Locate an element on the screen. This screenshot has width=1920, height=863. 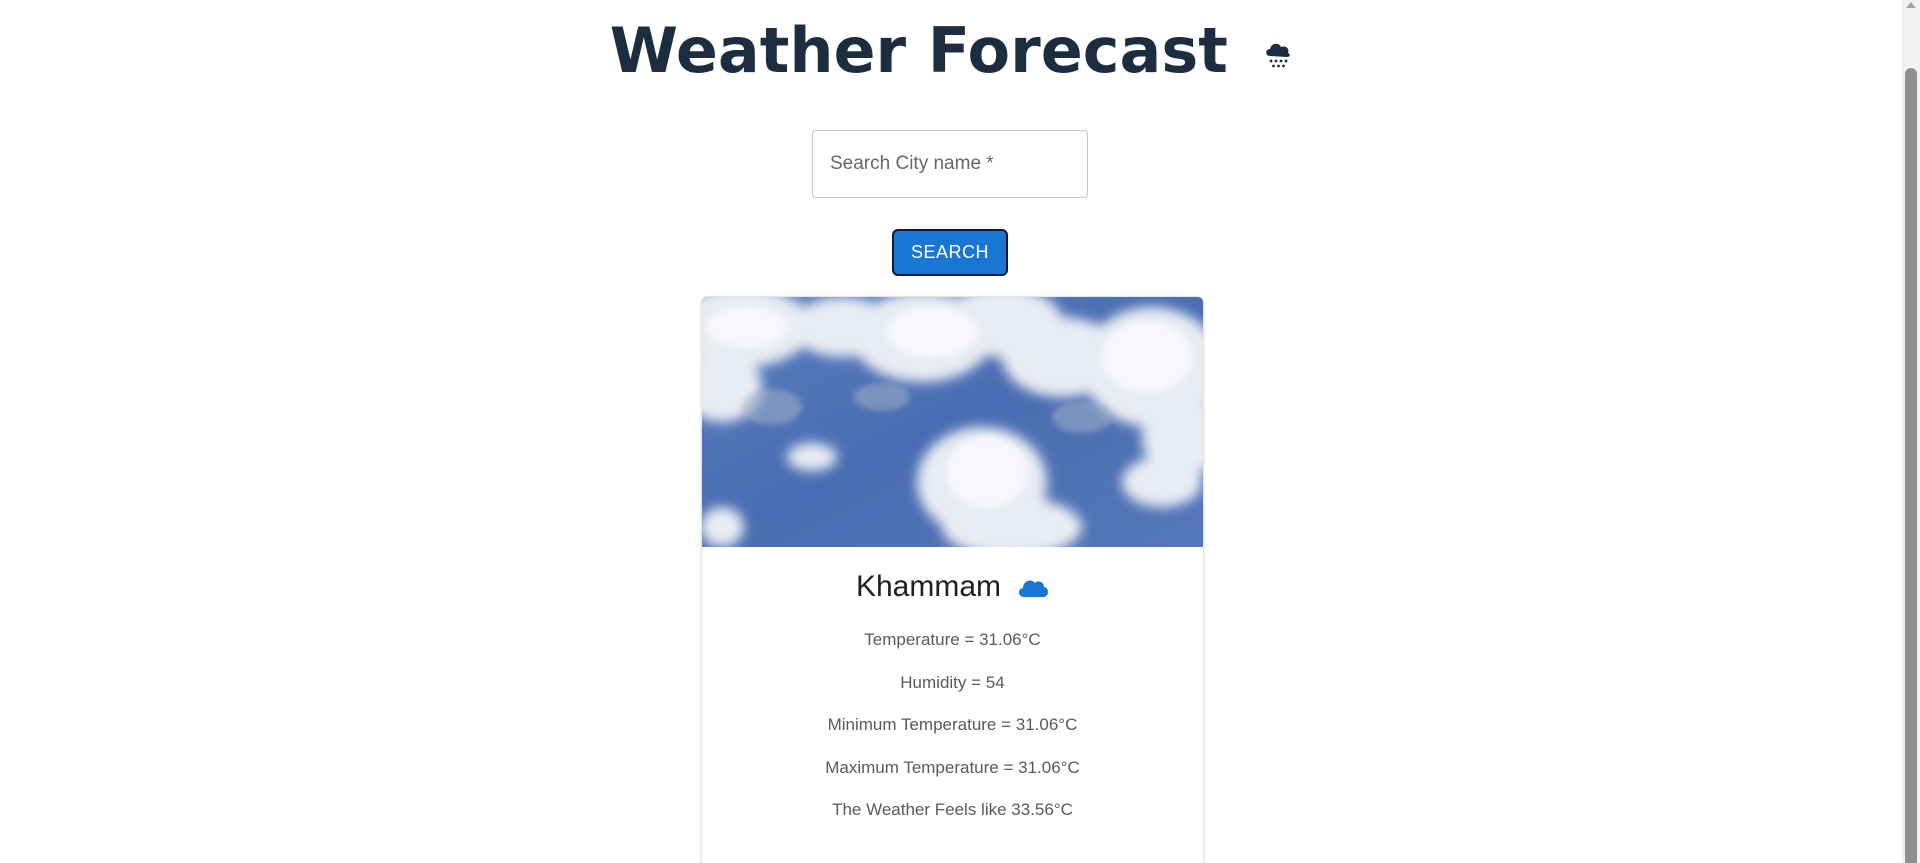
search-field: Search City name * is located at coordinates (950, 164).